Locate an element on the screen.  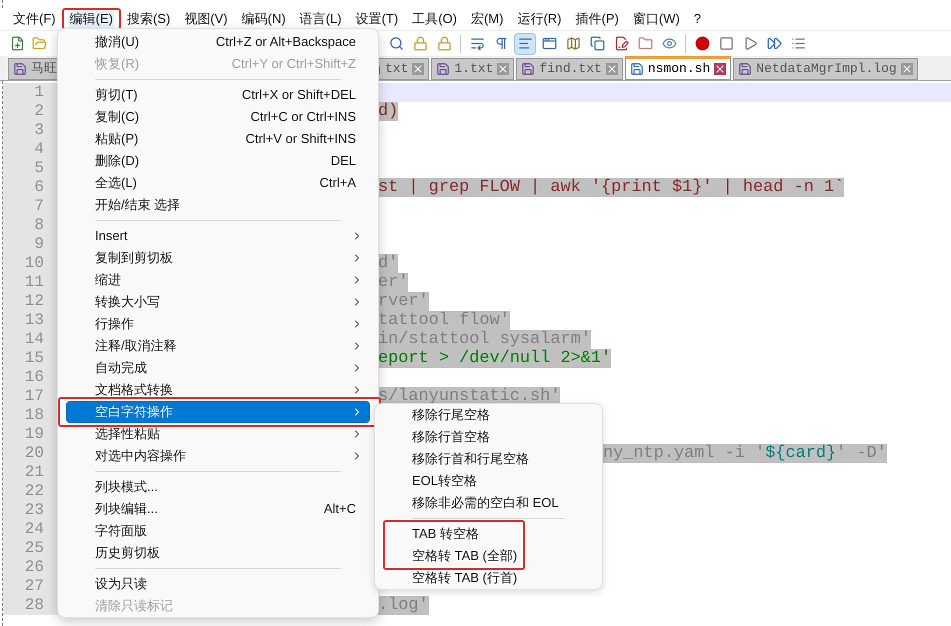
menu-bar-item: 编辑(E) is located at coordinates (91, 19).